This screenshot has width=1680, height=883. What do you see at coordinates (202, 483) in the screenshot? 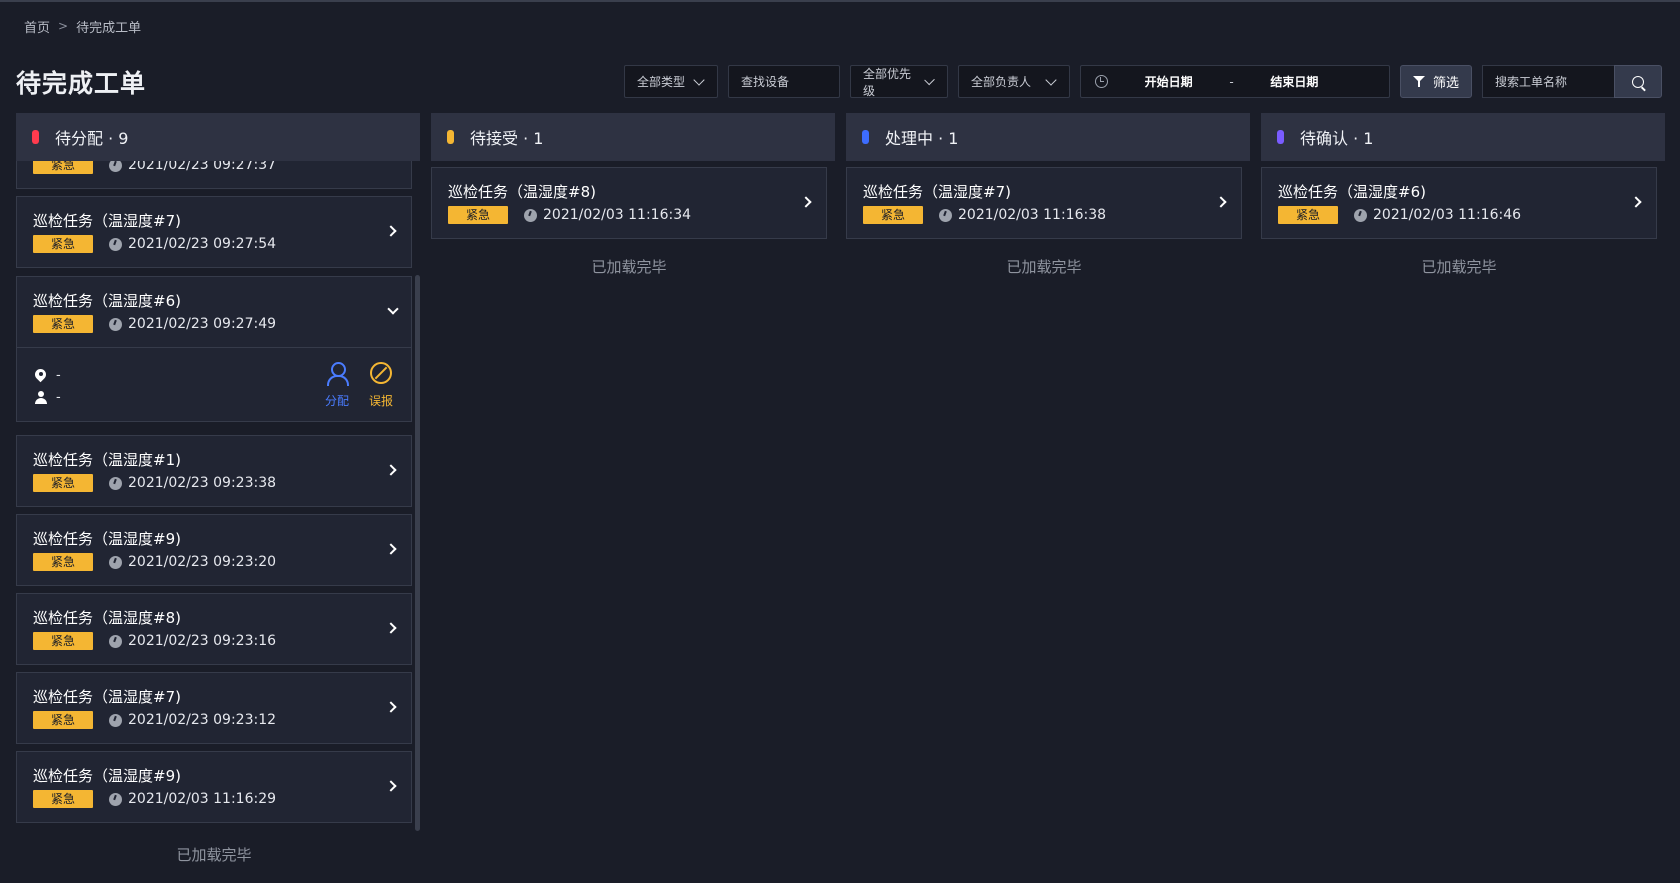
I see `card-time: 2021/02/23 09:23:38` at bounding box center [202, 483].